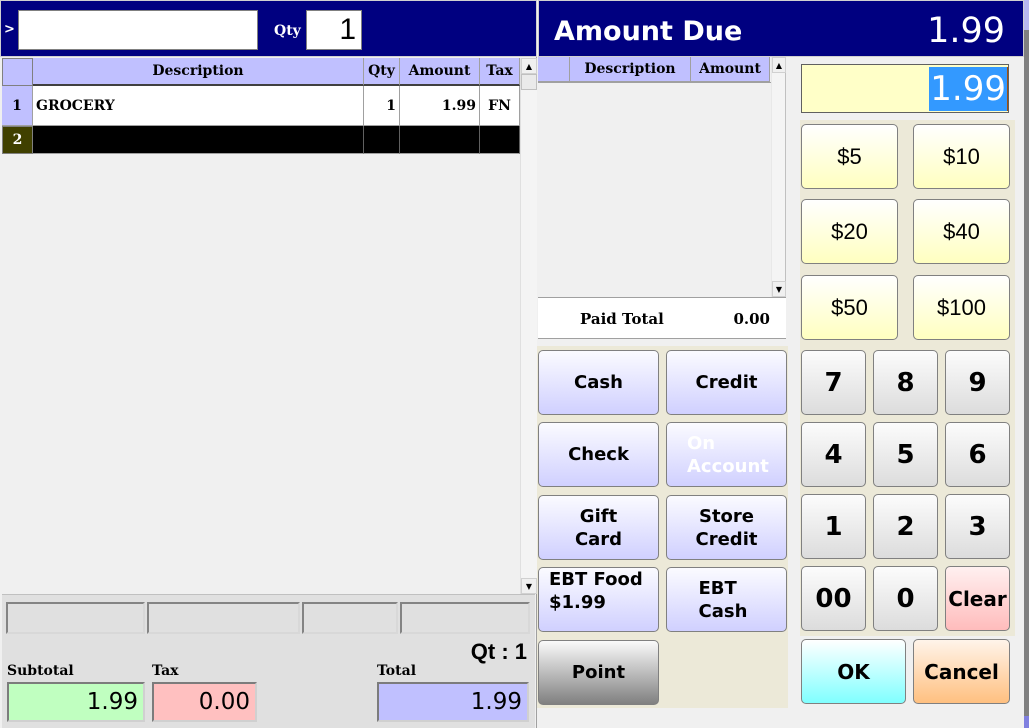 This screenshot has width=1029, height=728. Describe the element at coordinates (961, 231) in the screenshot. I see `quick-cash-40-button: $40` at that location.